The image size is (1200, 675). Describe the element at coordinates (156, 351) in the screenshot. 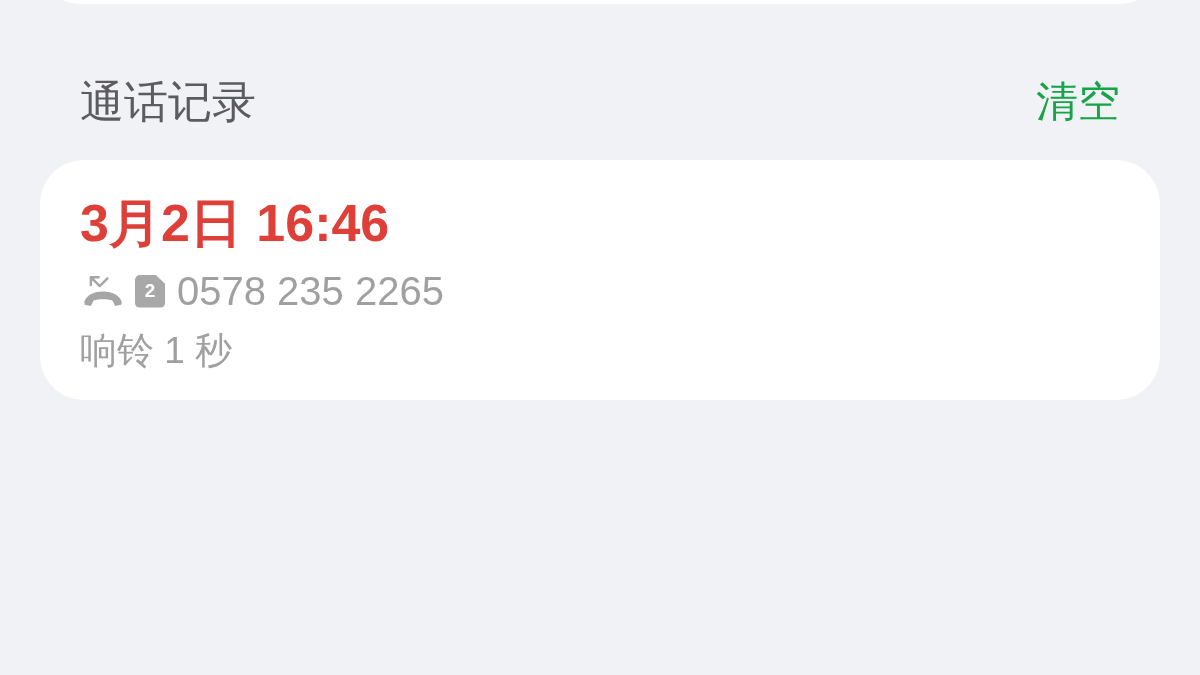

I see `call-duration: 响铃 1 秒` at that location.